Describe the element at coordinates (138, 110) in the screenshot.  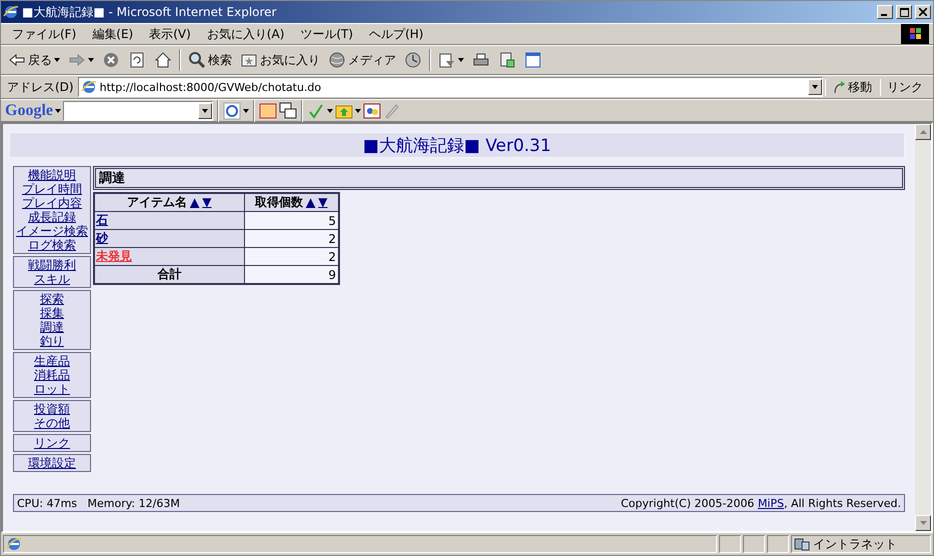
I see `search-field` at that location.